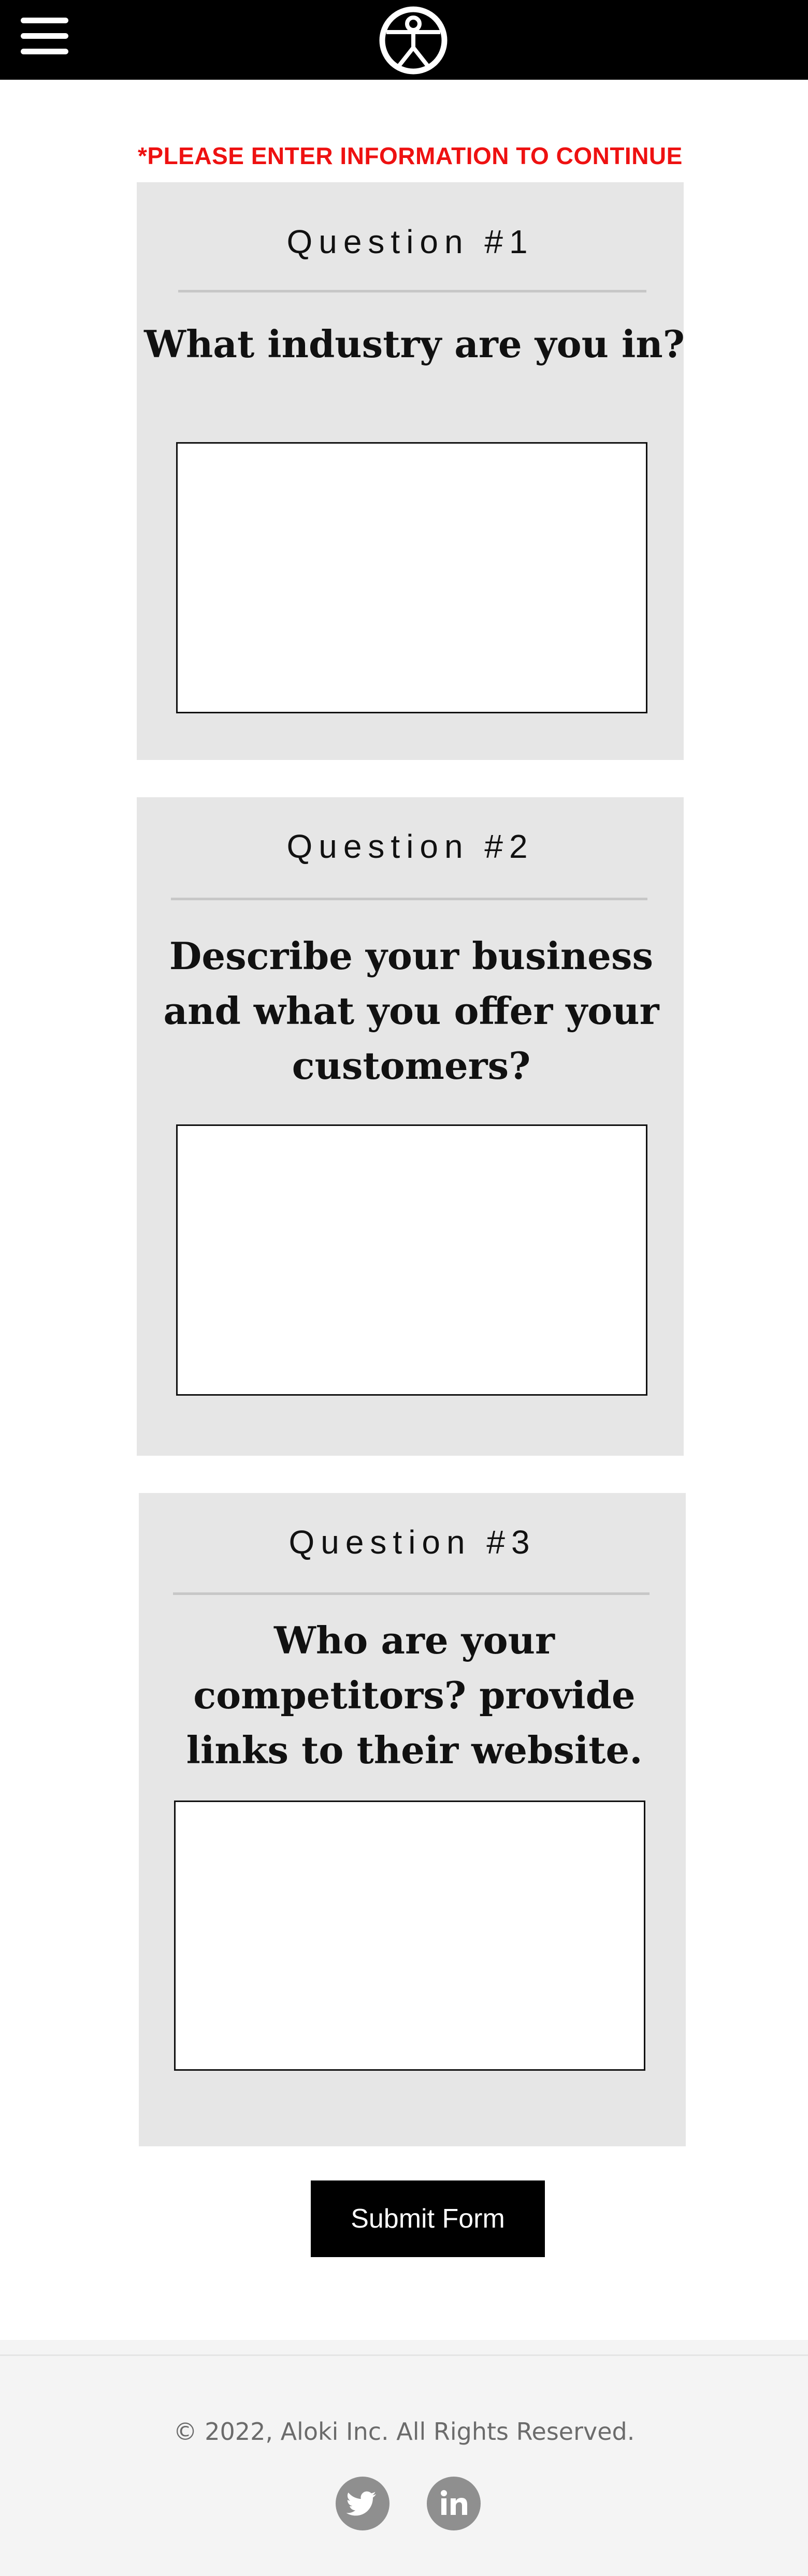 The height and width of the screenshot is (2576, 808). Describe the element at coordinates (44, 37) in the screenshot. I see `hamburger-menu-icon` at that location.